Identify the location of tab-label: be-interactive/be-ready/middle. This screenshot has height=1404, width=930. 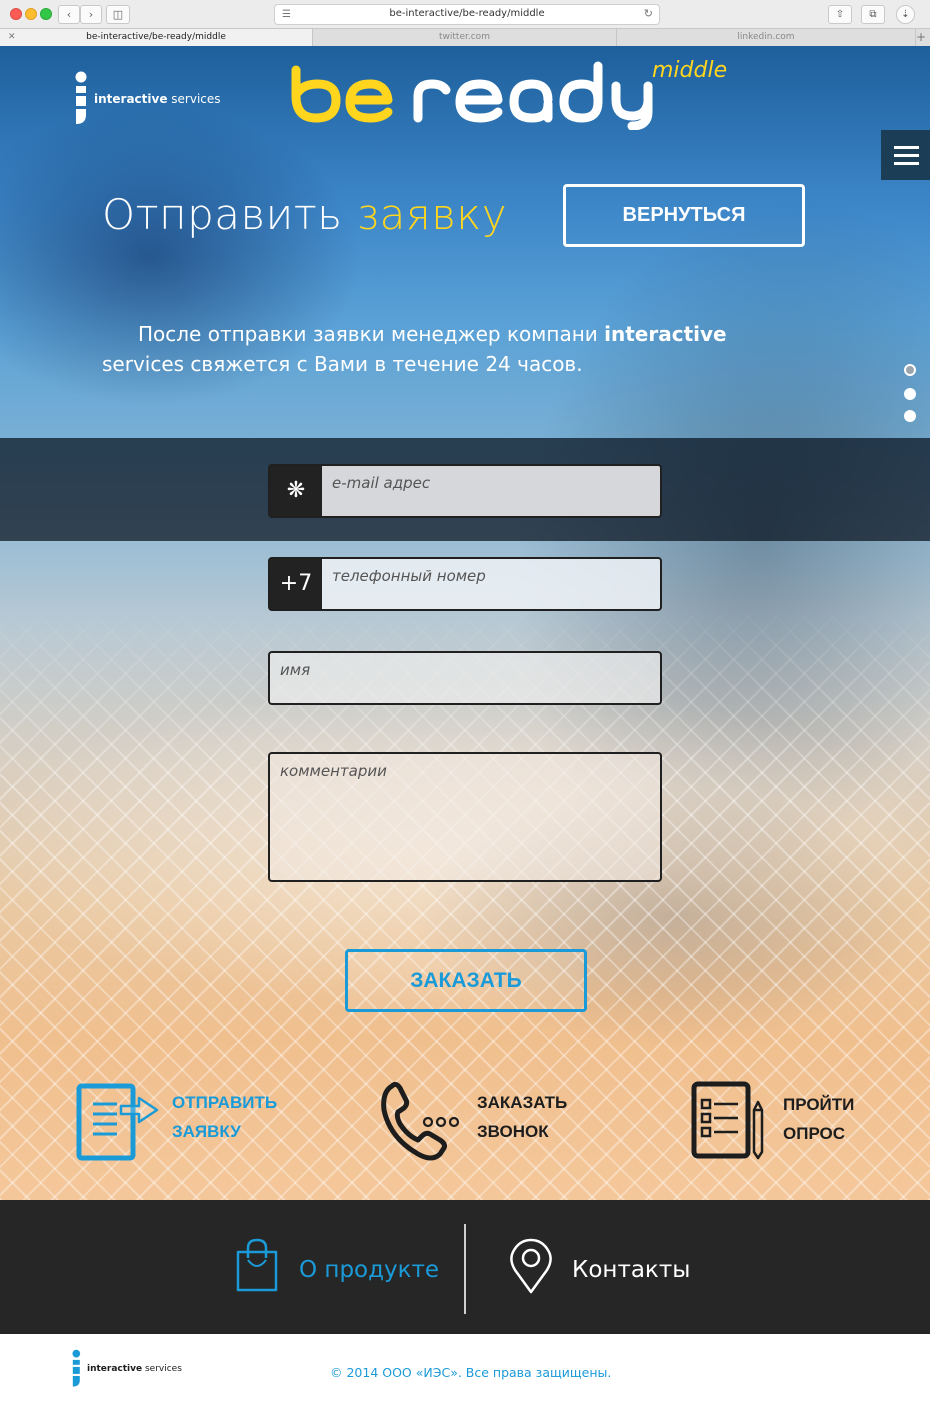
(156, 37).